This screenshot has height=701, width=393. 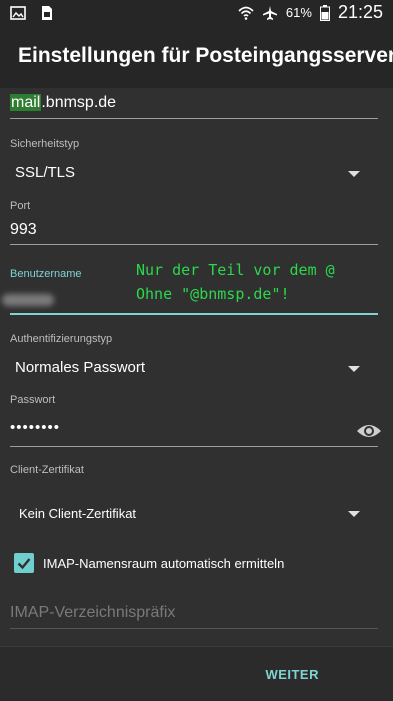 I want to click on airplane-icon, so click(x=269, y=12).